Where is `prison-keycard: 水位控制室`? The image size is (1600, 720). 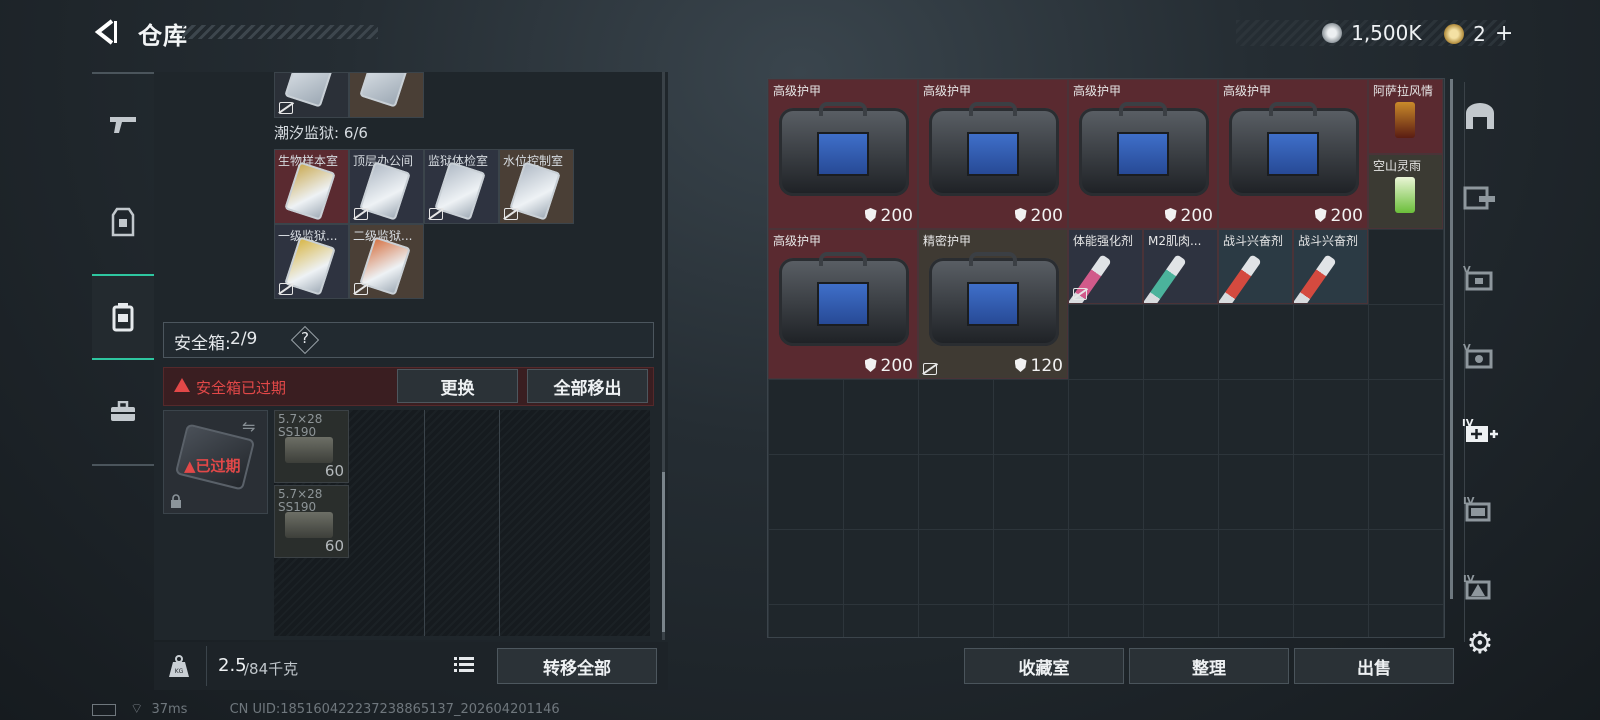 prison-keycard: 水位控制室 is located at coordinates (536, 186).